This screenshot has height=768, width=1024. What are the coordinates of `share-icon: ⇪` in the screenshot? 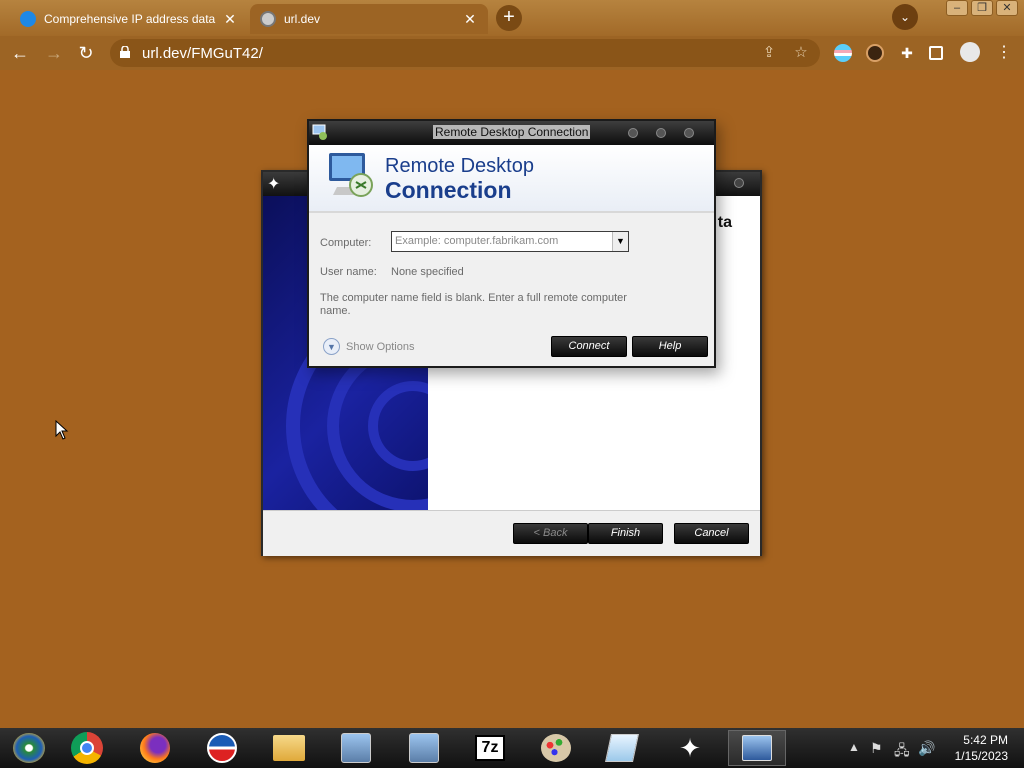 It's located at (769, 53).